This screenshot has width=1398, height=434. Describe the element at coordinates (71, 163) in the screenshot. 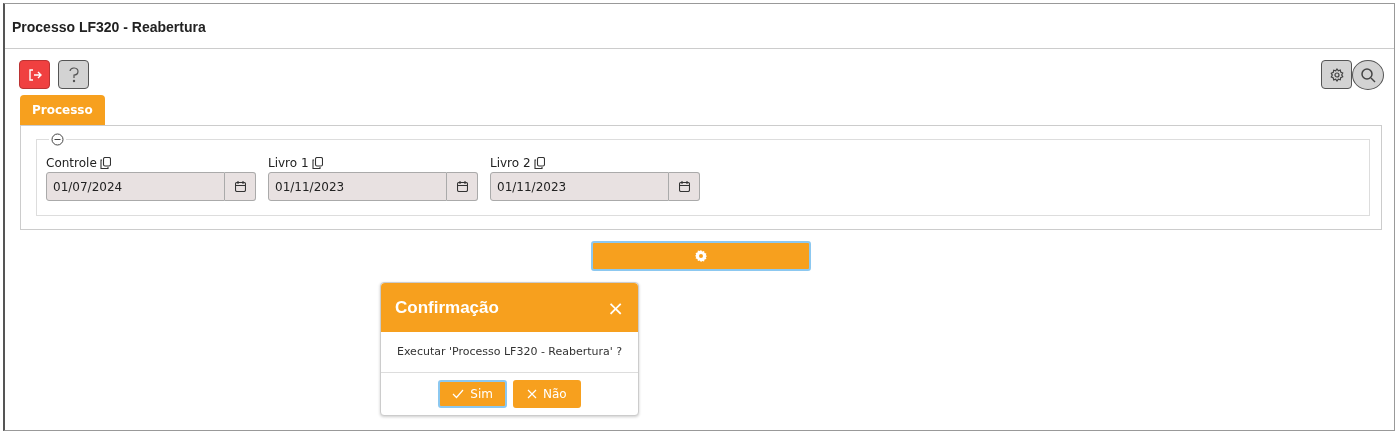

I see `field-label: Controle` at that location.